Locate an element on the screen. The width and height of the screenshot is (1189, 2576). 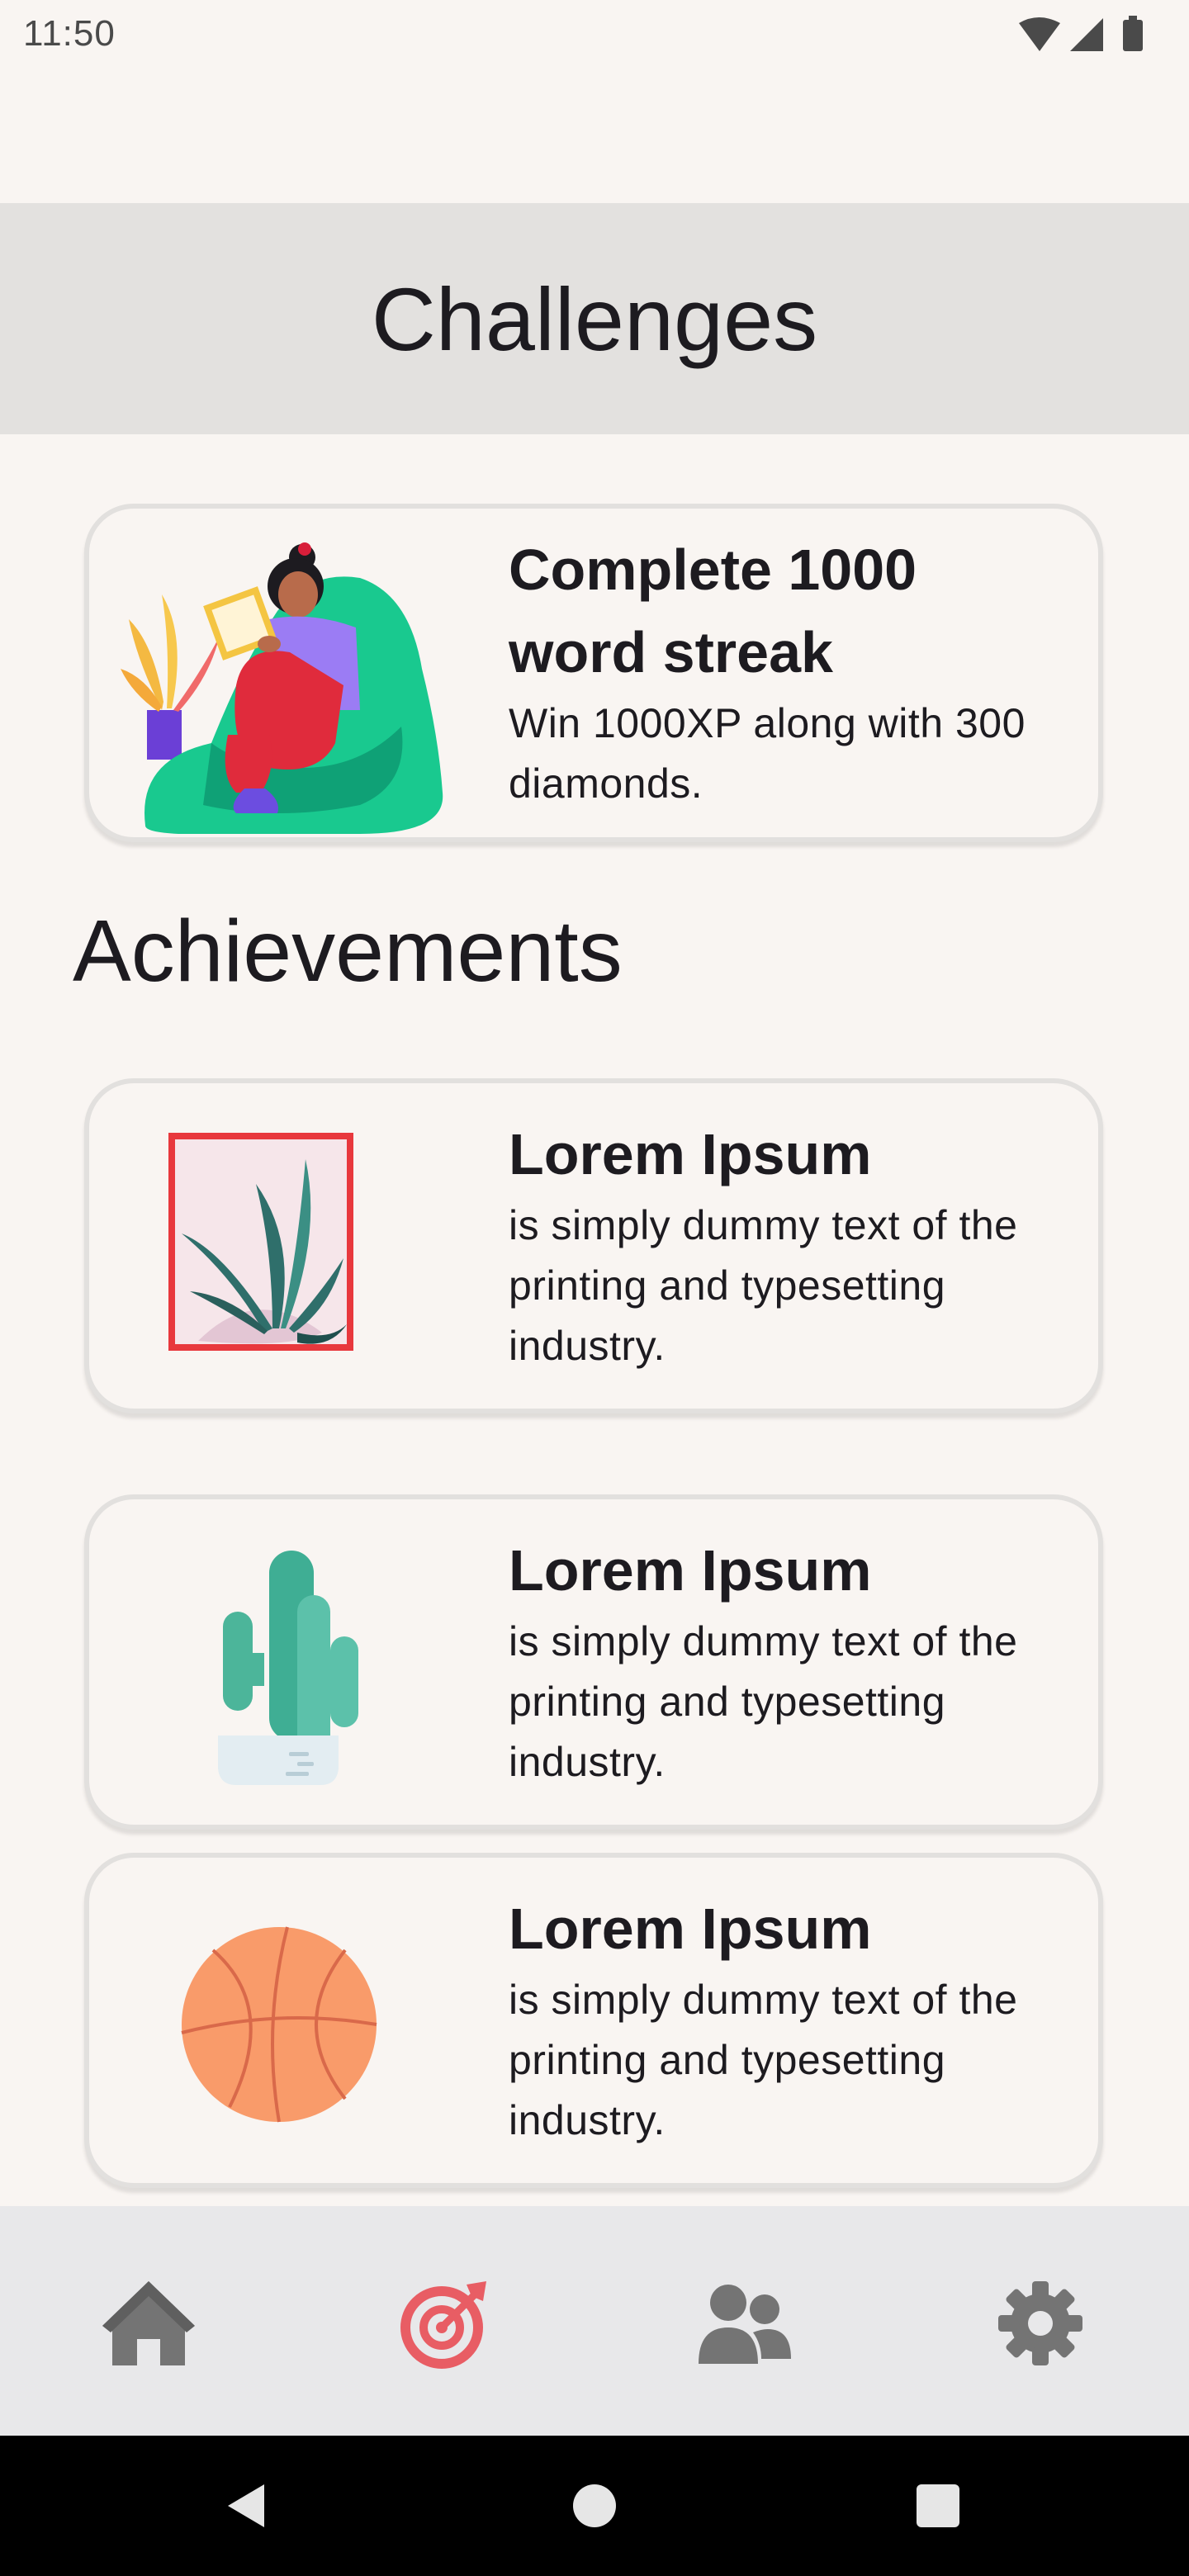
users-icon is located at coordinates (745, 2324).